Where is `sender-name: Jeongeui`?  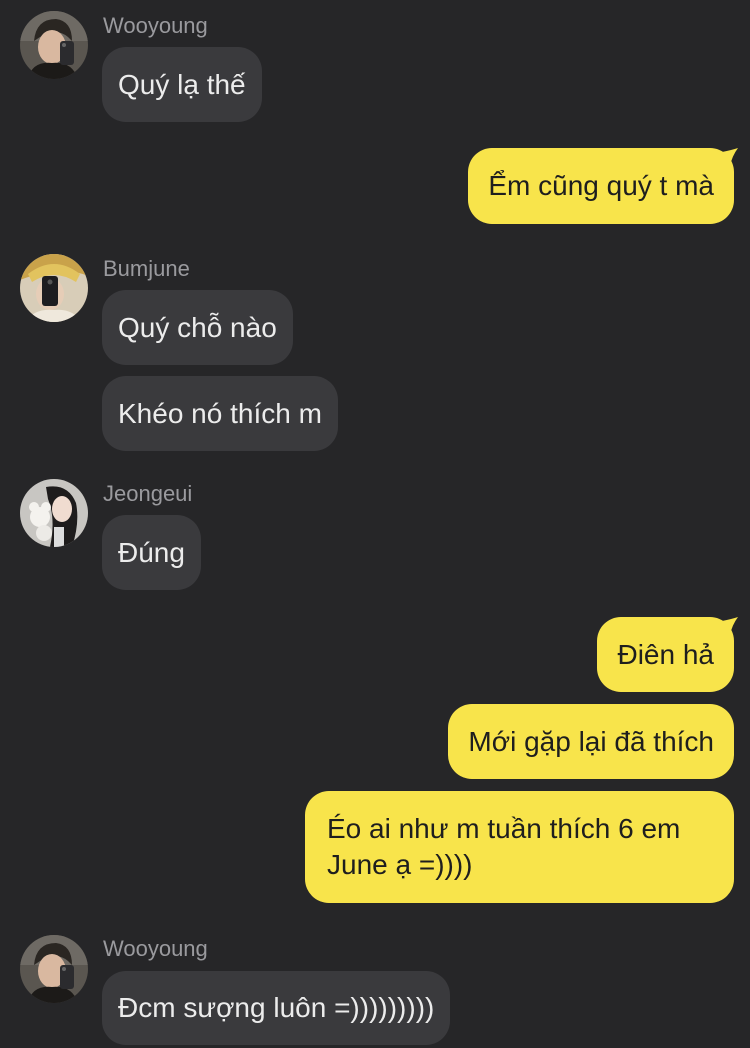
sender-name: Jeongeui is located at coordinates (148, 493).